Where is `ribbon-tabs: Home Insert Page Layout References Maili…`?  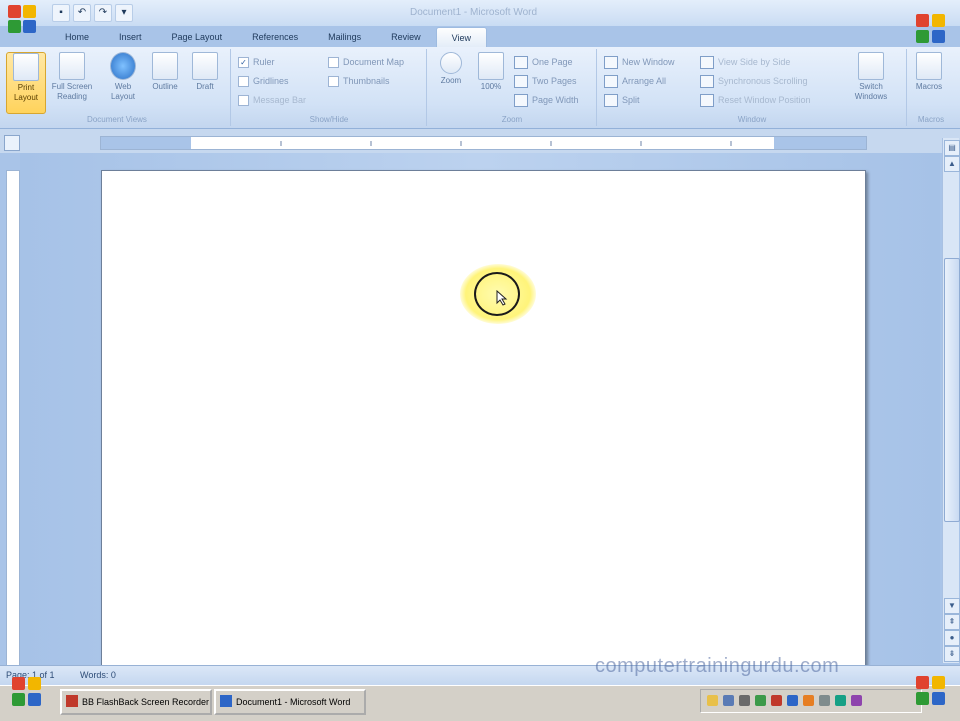 ribbon-tabs: Home Insert Page Layout References Maili… is located at coordinates (268, 37).